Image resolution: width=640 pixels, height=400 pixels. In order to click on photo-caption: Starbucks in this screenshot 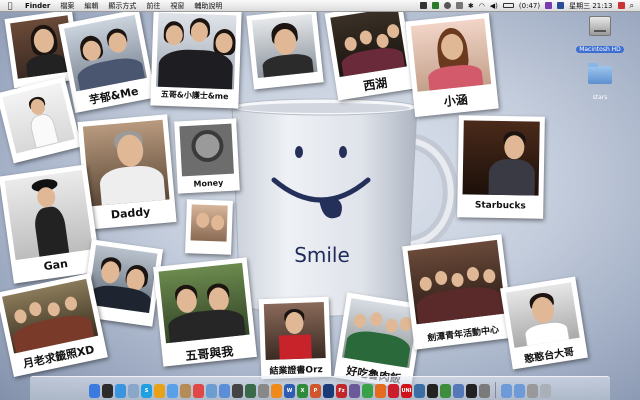, I will do `click(500, 206)`.